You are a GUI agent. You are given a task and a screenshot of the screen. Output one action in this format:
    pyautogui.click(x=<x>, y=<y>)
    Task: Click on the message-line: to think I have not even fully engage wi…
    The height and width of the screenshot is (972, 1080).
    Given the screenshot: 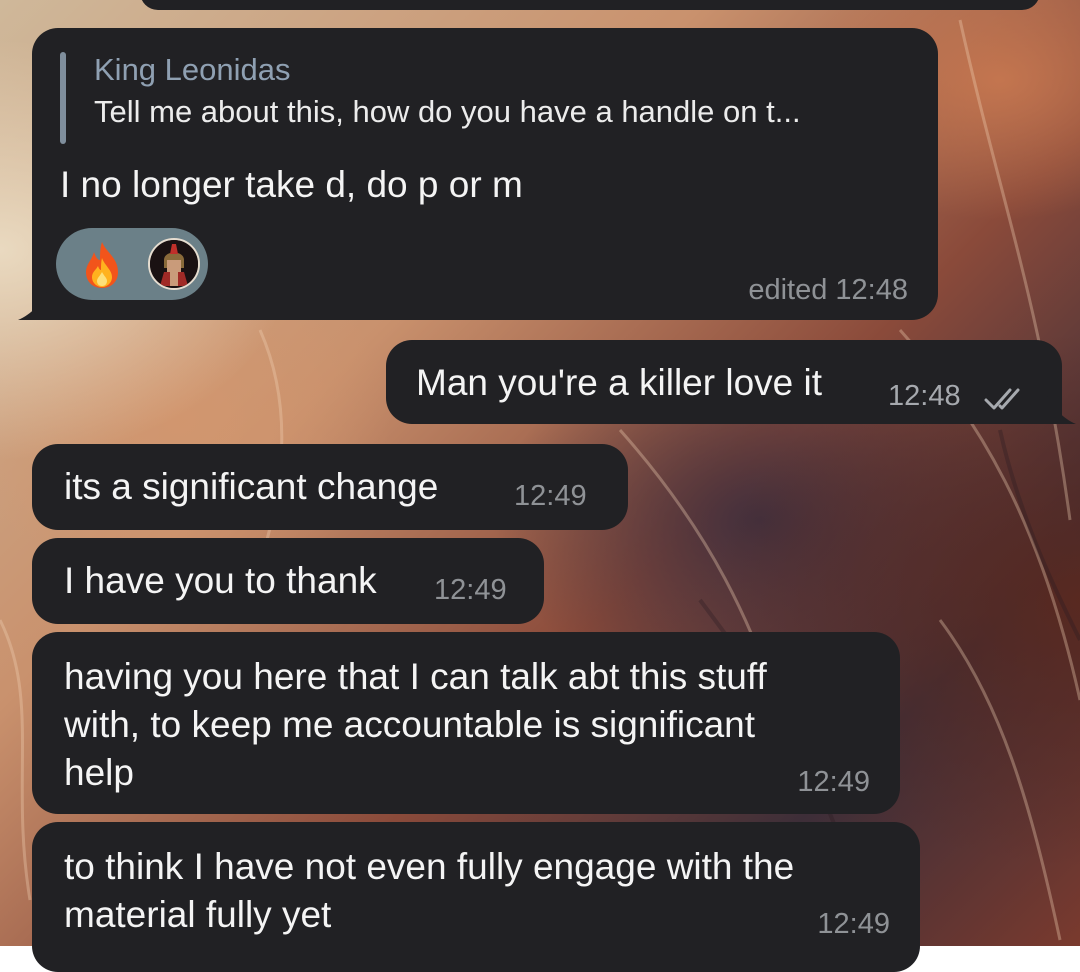 What is the action you would take?
    pyautogui.click(x=429, y=866)
    